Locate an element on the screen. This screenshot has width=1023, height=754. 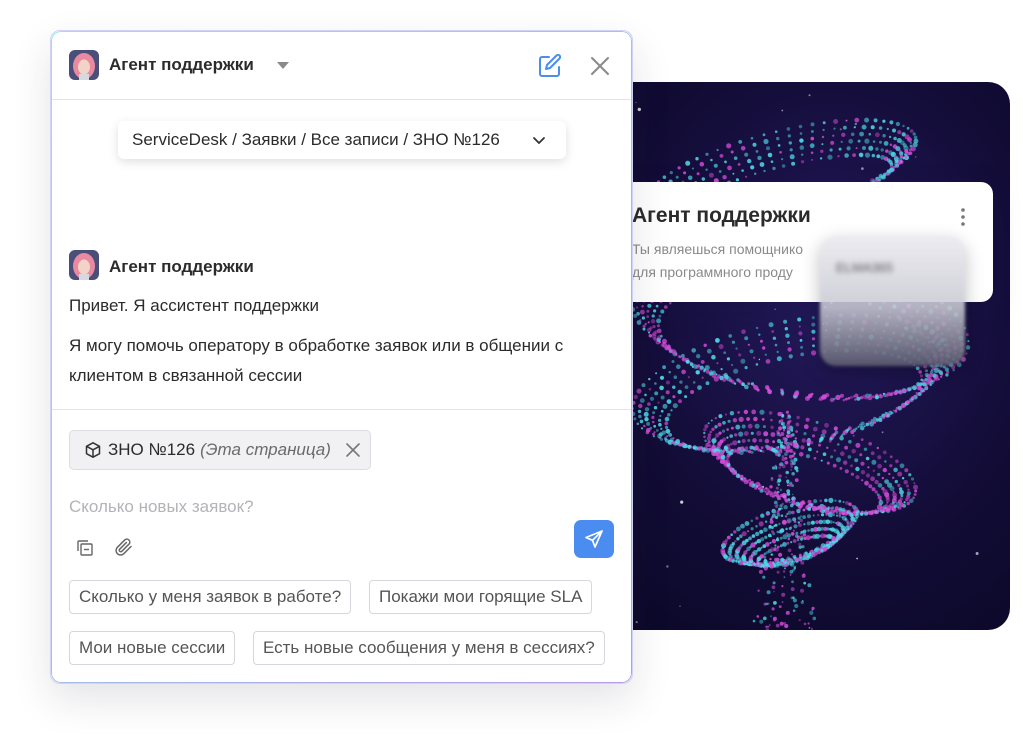
send-icon is located at coordinates (594, 539).